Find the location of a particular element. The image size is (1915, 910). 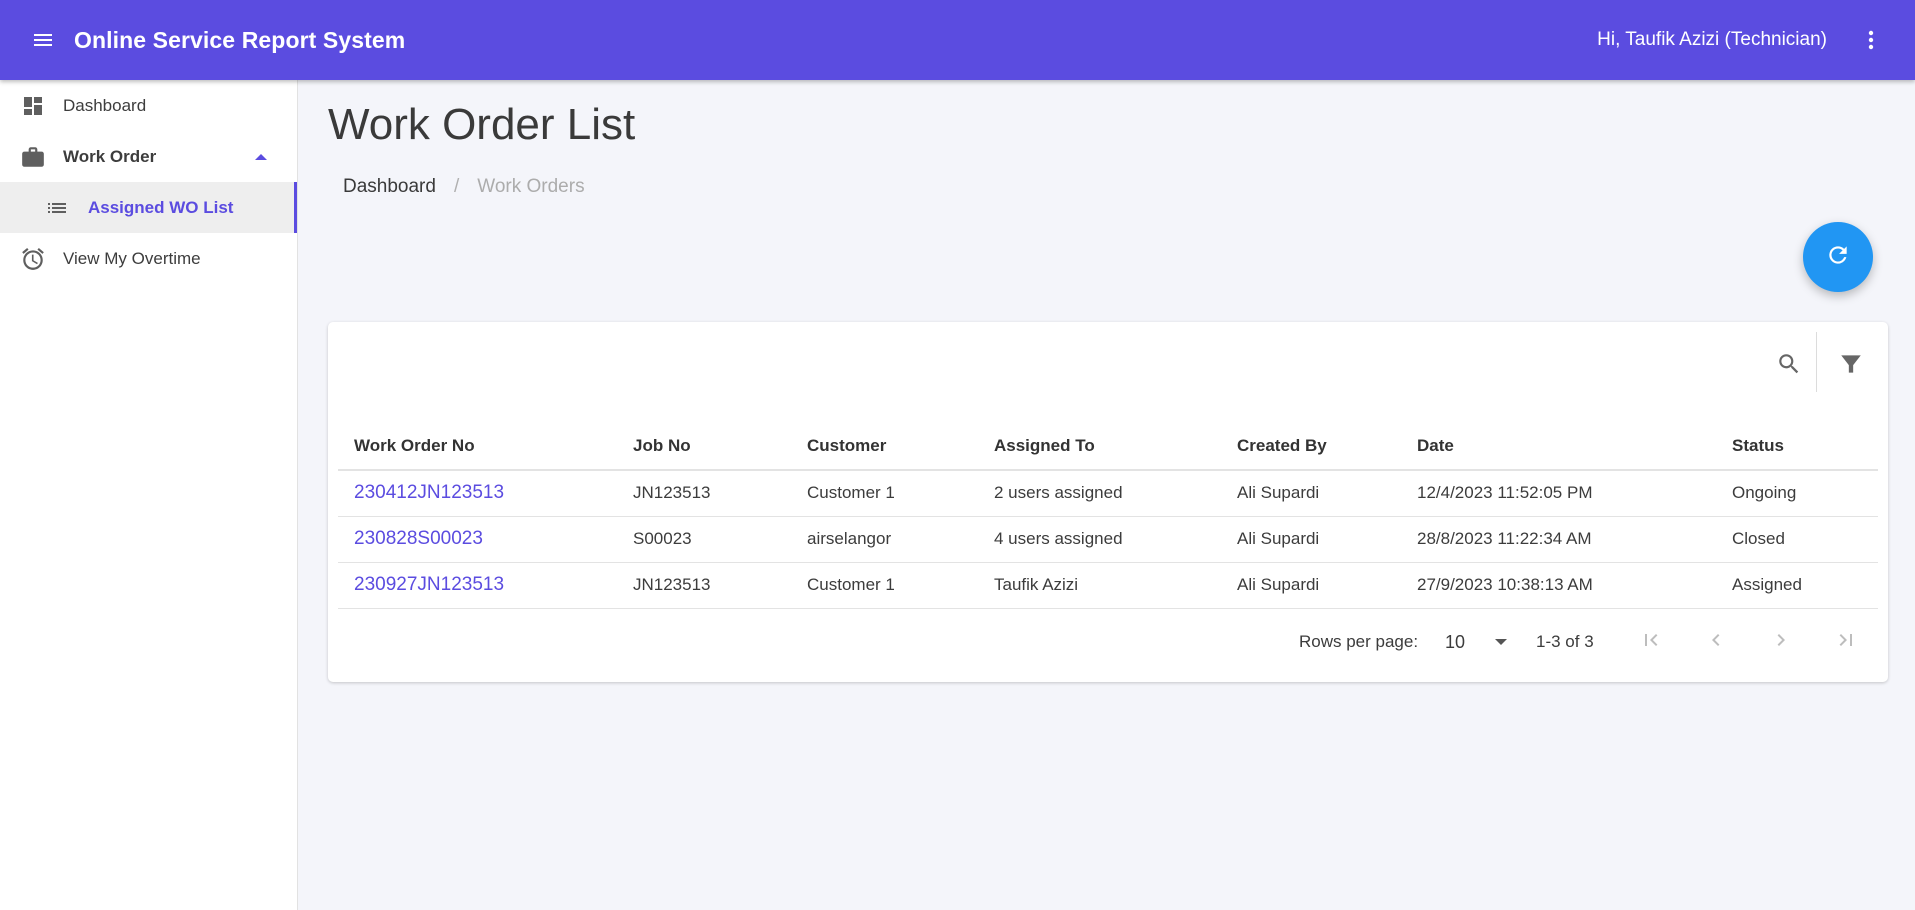

column-header-created-by: Created By is located at coordinates (1311, 446).